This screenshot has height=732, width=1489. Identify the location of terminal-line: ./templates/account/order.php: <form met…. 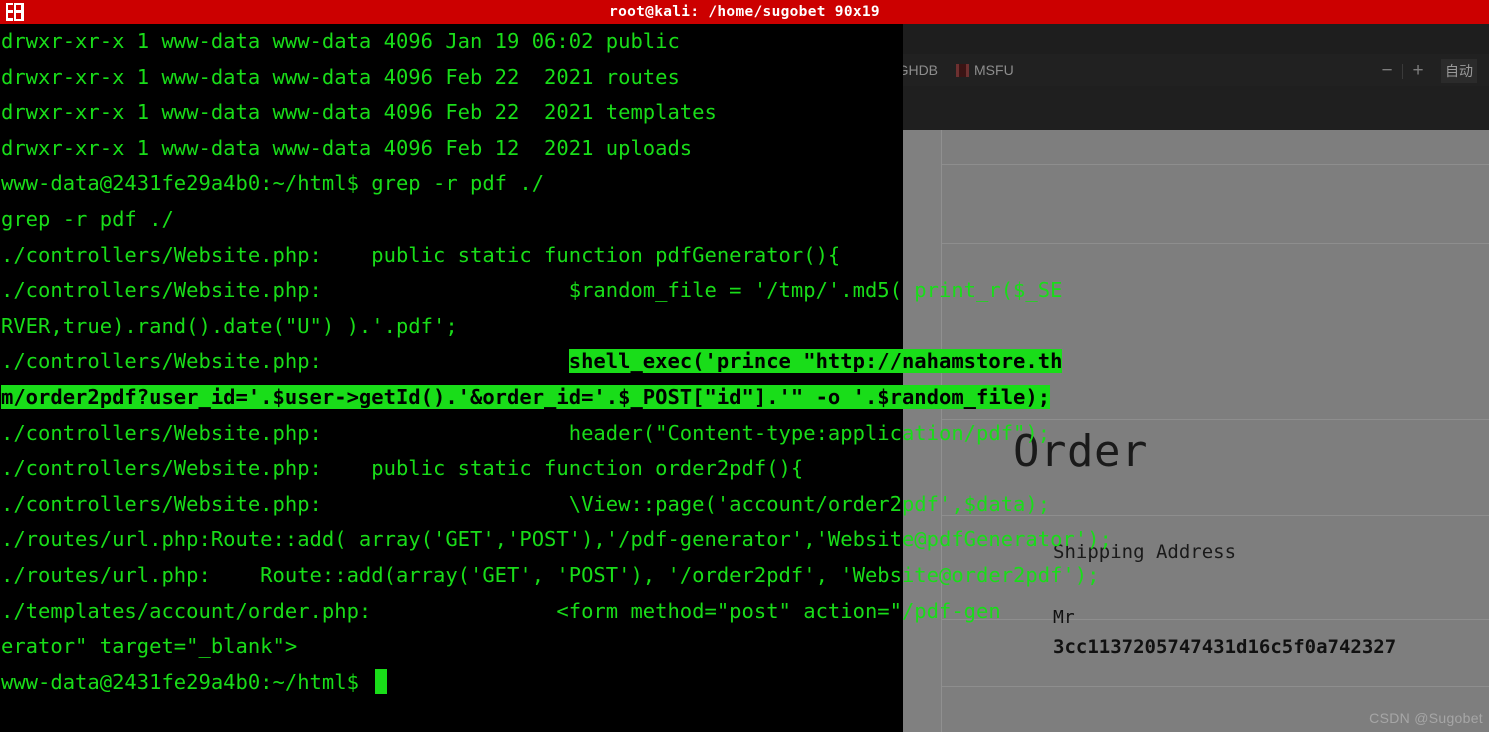
(501, 610).